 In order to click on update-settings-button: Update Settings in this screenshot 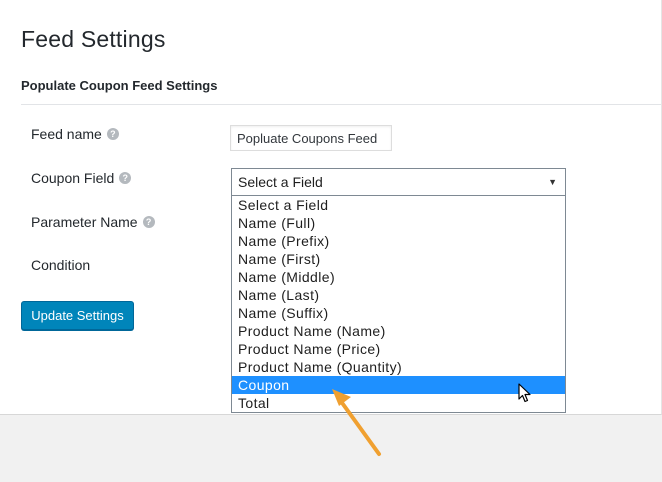, I will do `click(77, 315)`.